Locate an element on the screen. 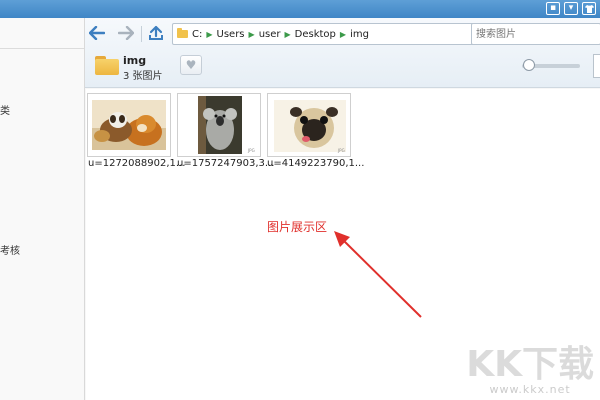  panel-toggle is located at coordinates (596, 66).